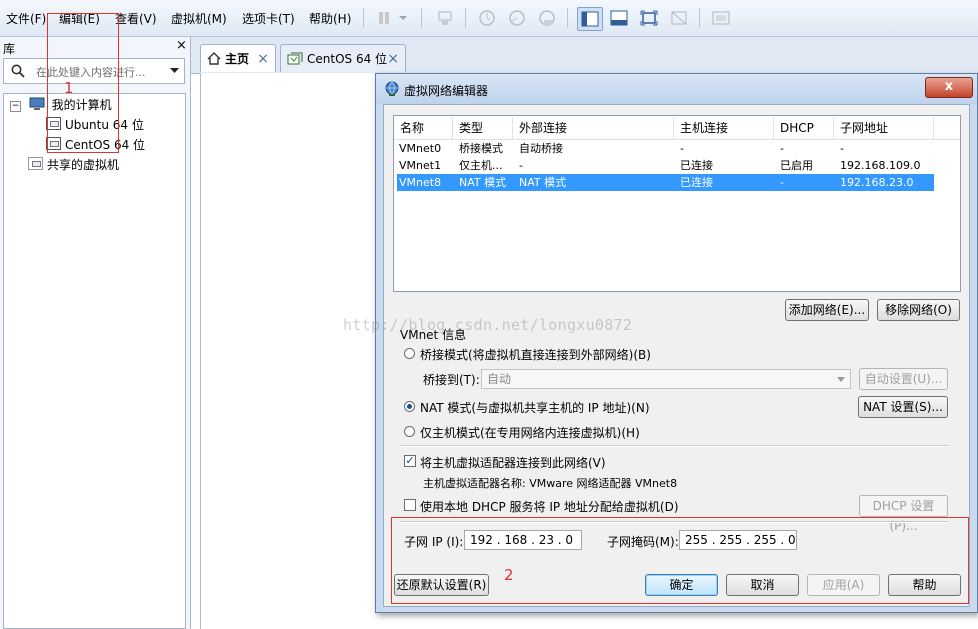  What do you see at coordinates (679, 18) in the screenshot?
I see `unity-icon` at bounding box center [679, 18].